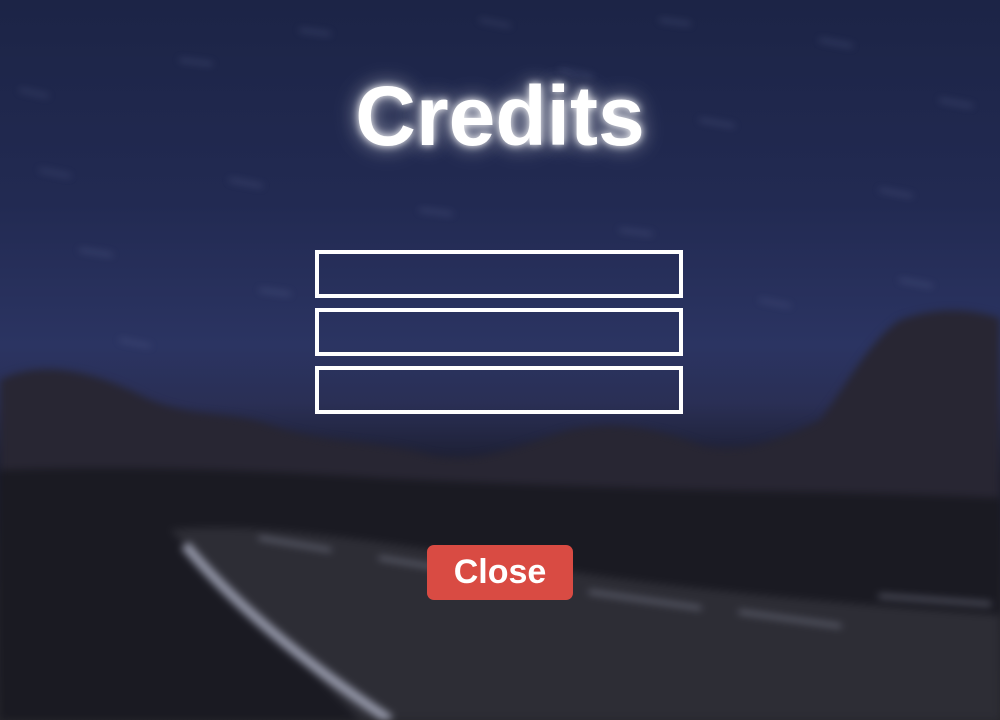 Image resolution: width=1000 pixels, height=720 pixels. What do you see at coordinates (500, 572) in the screenshot?
I see `close-button: Close` at bounding box center [500, 572].